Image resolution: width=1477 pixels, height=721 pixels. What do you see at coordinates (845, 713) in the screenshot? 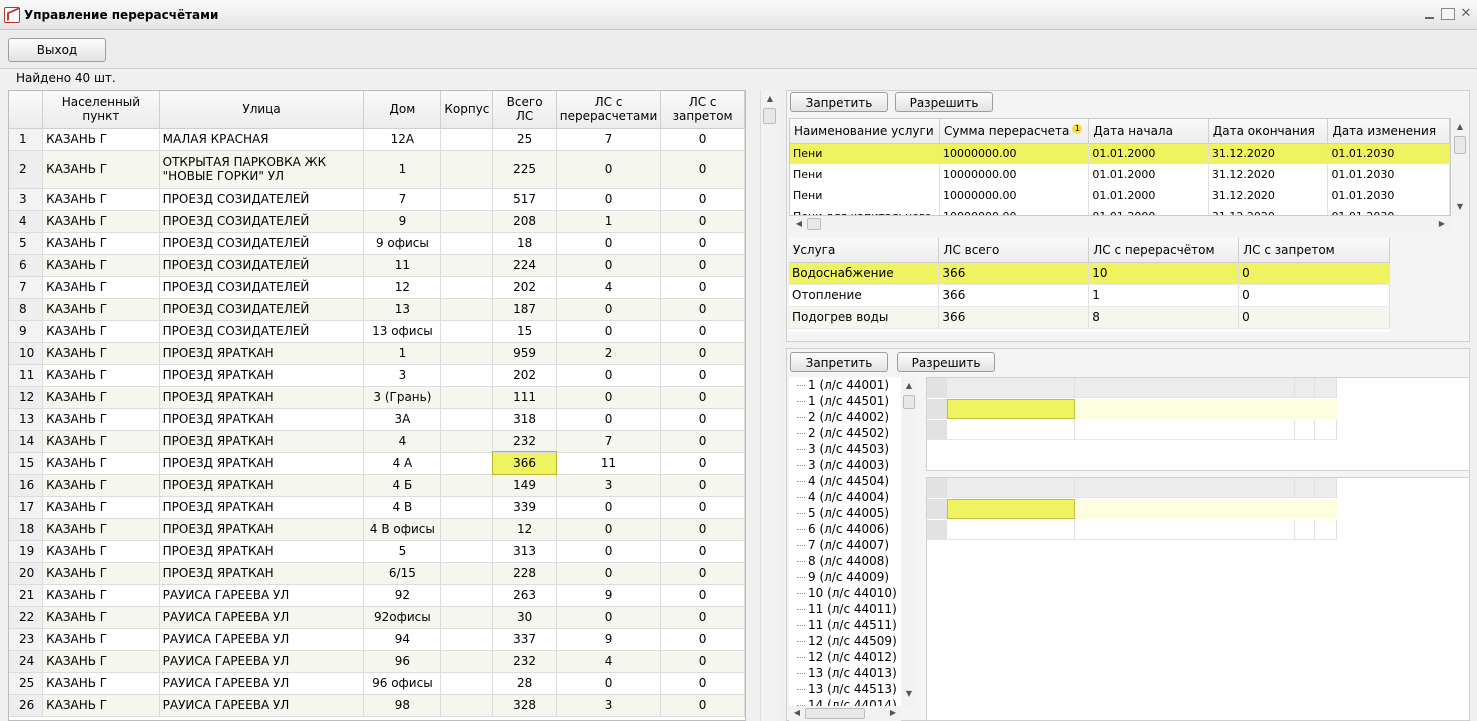
I see `accounts-tree-hscrollbar: ◀ ▶` at bounding box center [845, 713].